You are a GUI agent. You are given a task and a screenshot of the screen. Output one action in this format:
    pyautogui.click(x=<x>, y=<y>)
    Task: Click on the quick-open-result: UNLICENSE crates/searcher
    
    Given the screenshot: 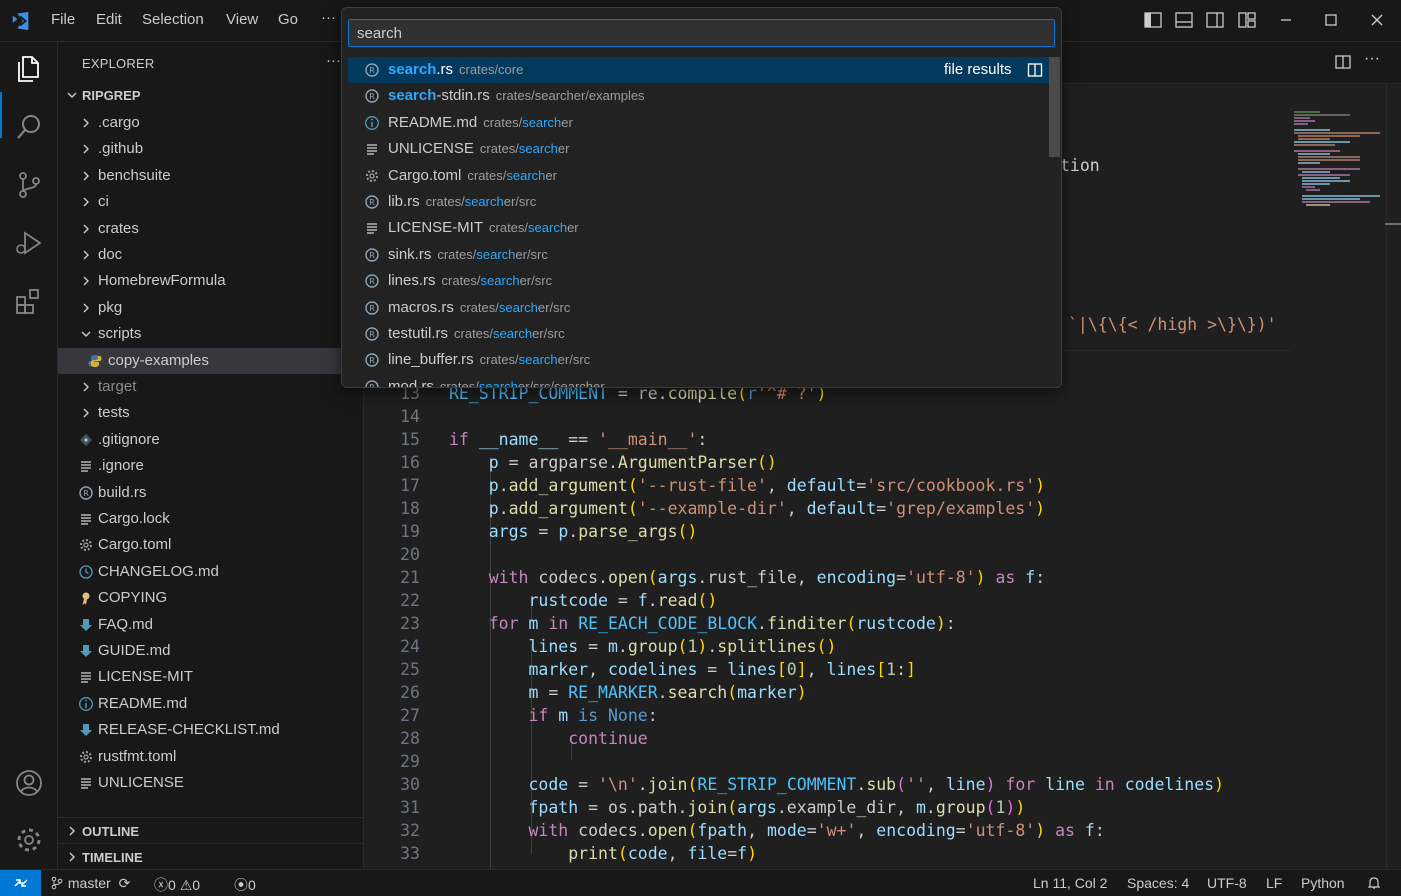 What is the action you would take?
    pyautogui.click(x=698, y=149)
    